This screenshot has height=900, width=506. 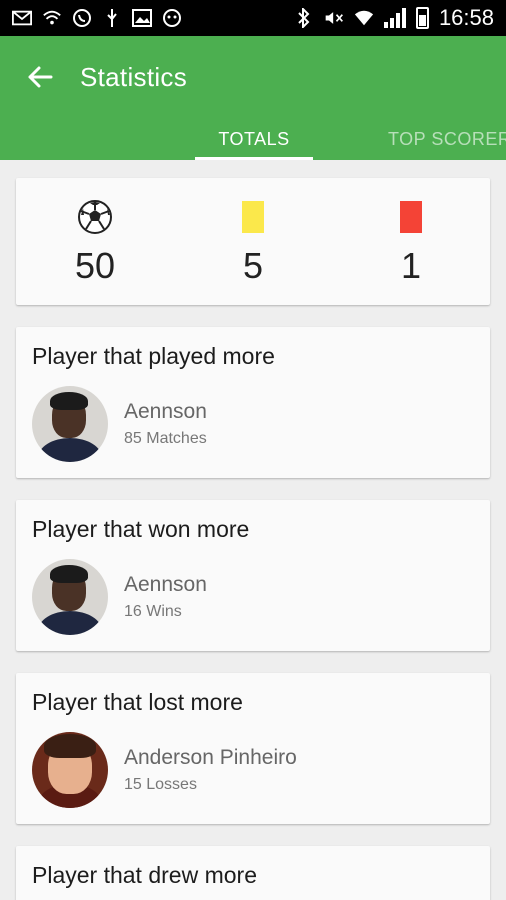 I want to click on player-detail: 15 Losses, so click(x=160, y=784).